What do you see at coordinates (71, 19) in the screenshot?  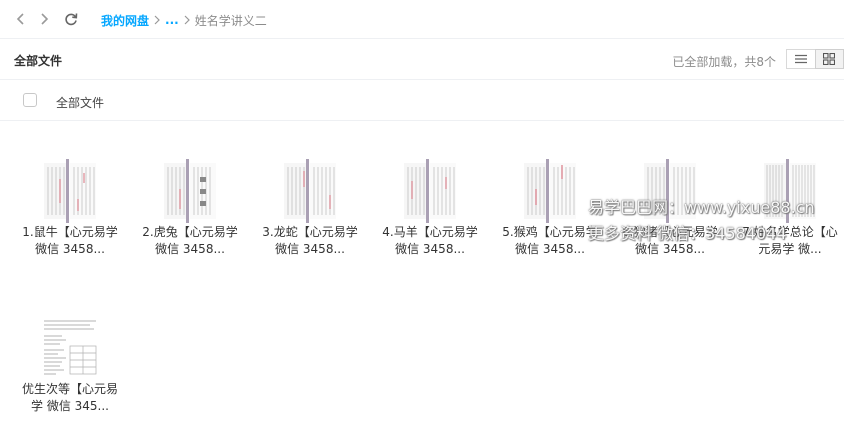 I see `refresh-icon` at bounding box center [71, 19].